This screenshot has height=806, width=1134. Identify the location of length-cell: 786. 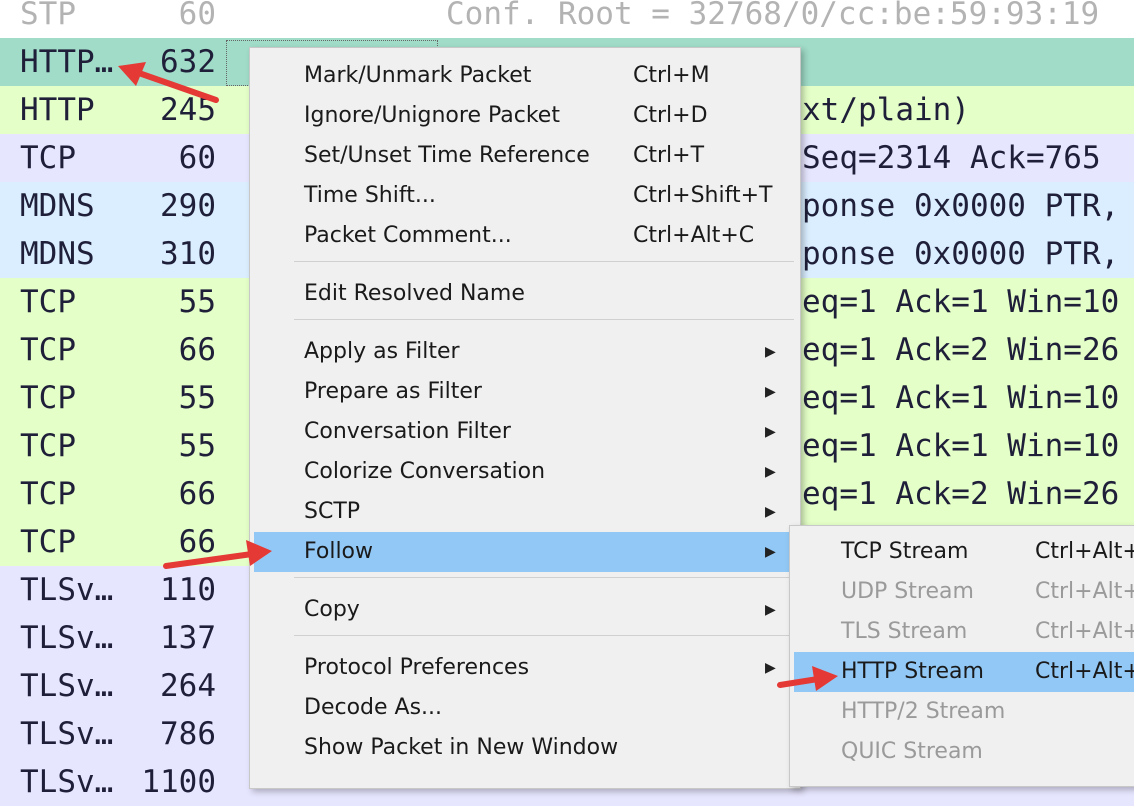
(188, 734).